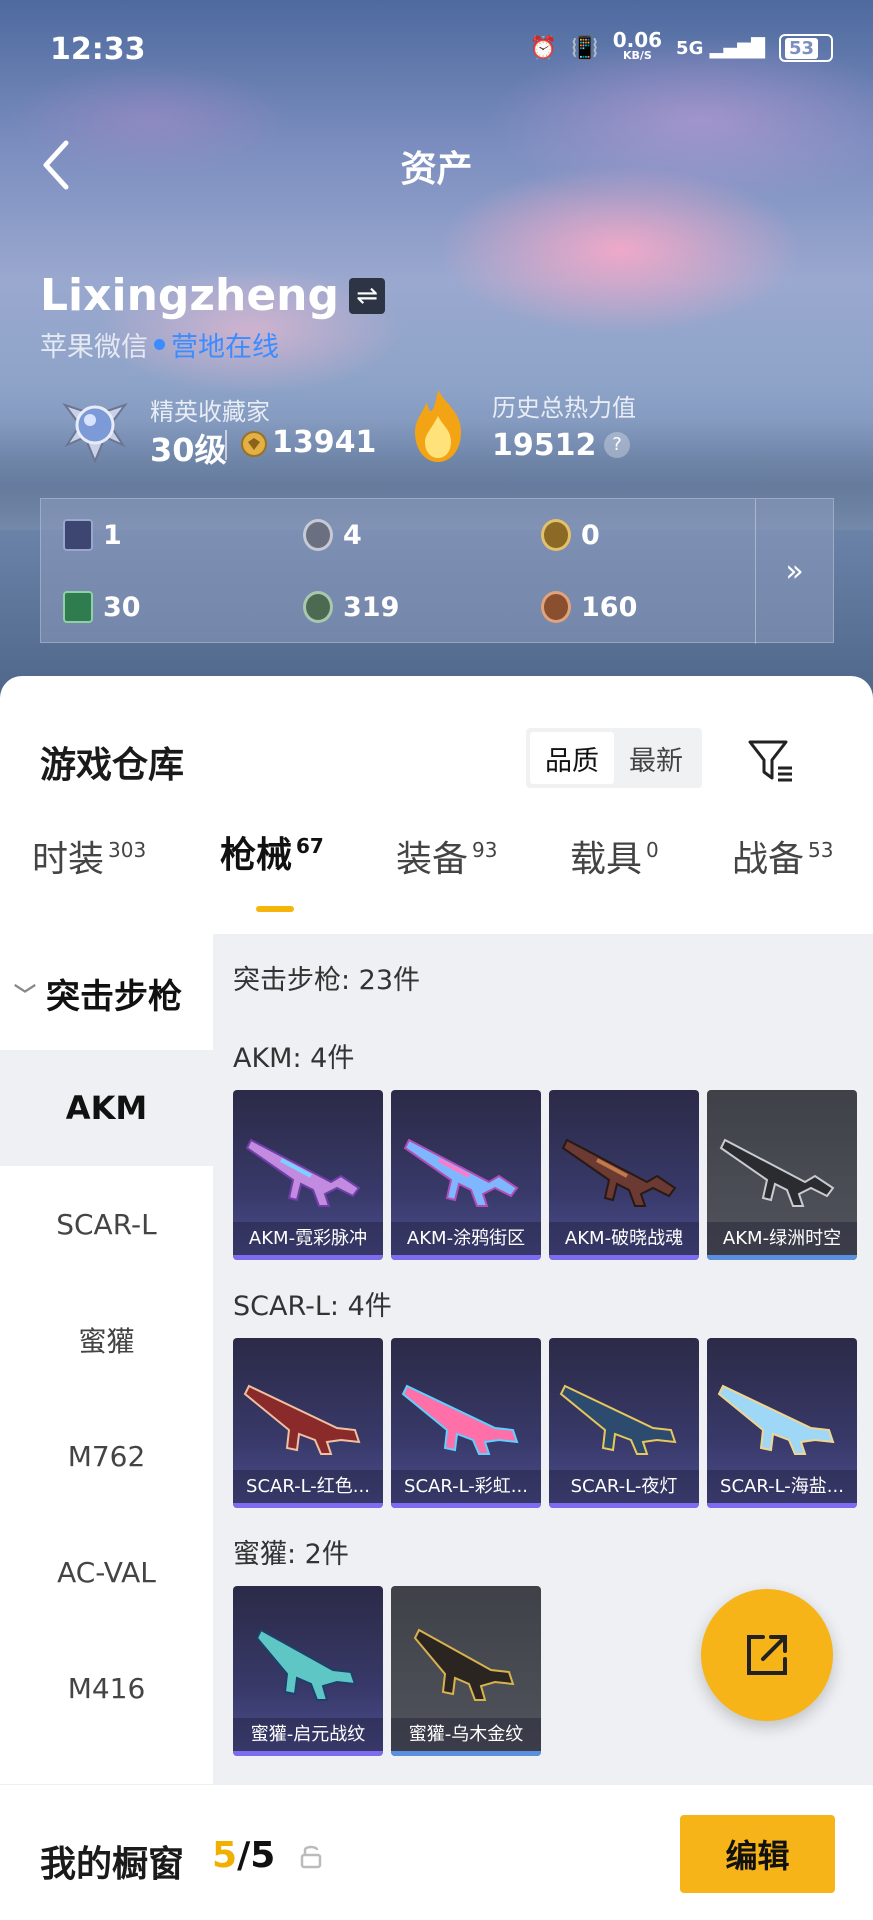  I want to click on edit-button: 编辑, so click(757, 1854).